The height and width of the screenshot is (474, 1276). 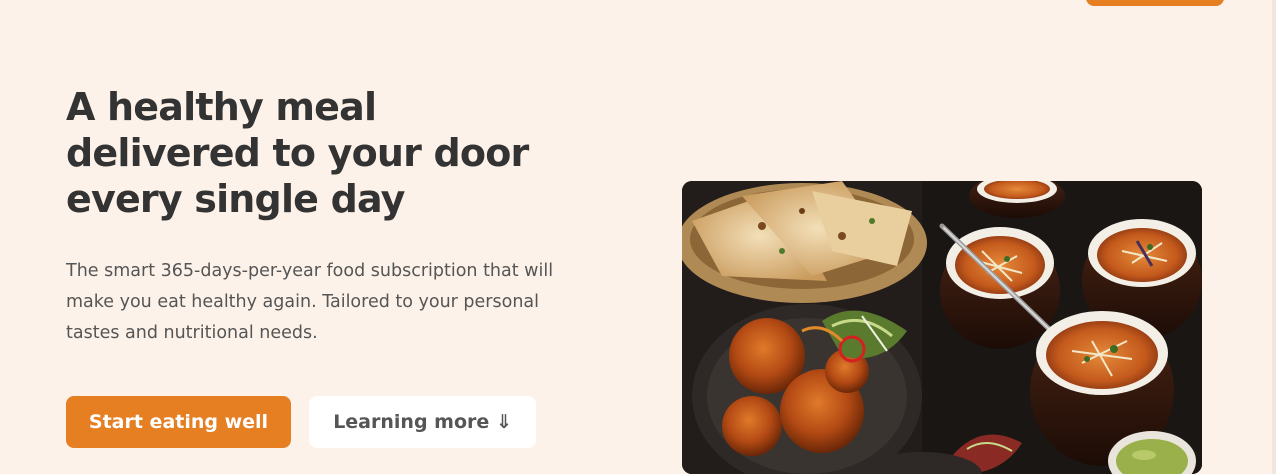 What do you see at coordinates (1155, 3) in the screenshot?
I see `nav-cta-button` at bounding box center [1155, 3].